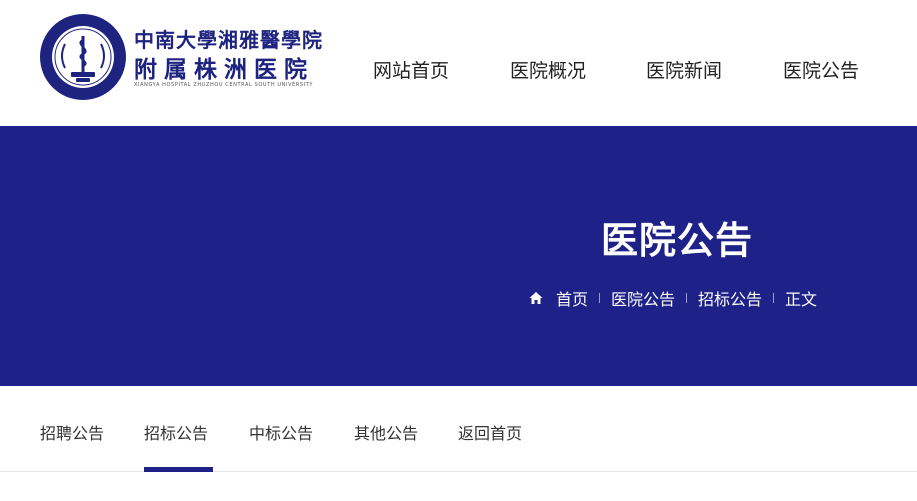 The image size is (917, 501). Describe the element at coordinates (458, 70) in the screenshot. I see `main-nav: 网站首页 医院概况 医院新闻 医院公告` at that location.